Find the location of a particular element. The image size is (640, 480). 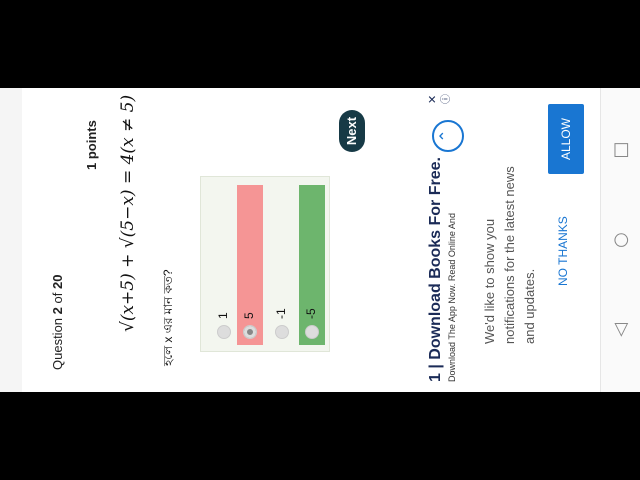

question-of: of is located at coordinates (57, 298).